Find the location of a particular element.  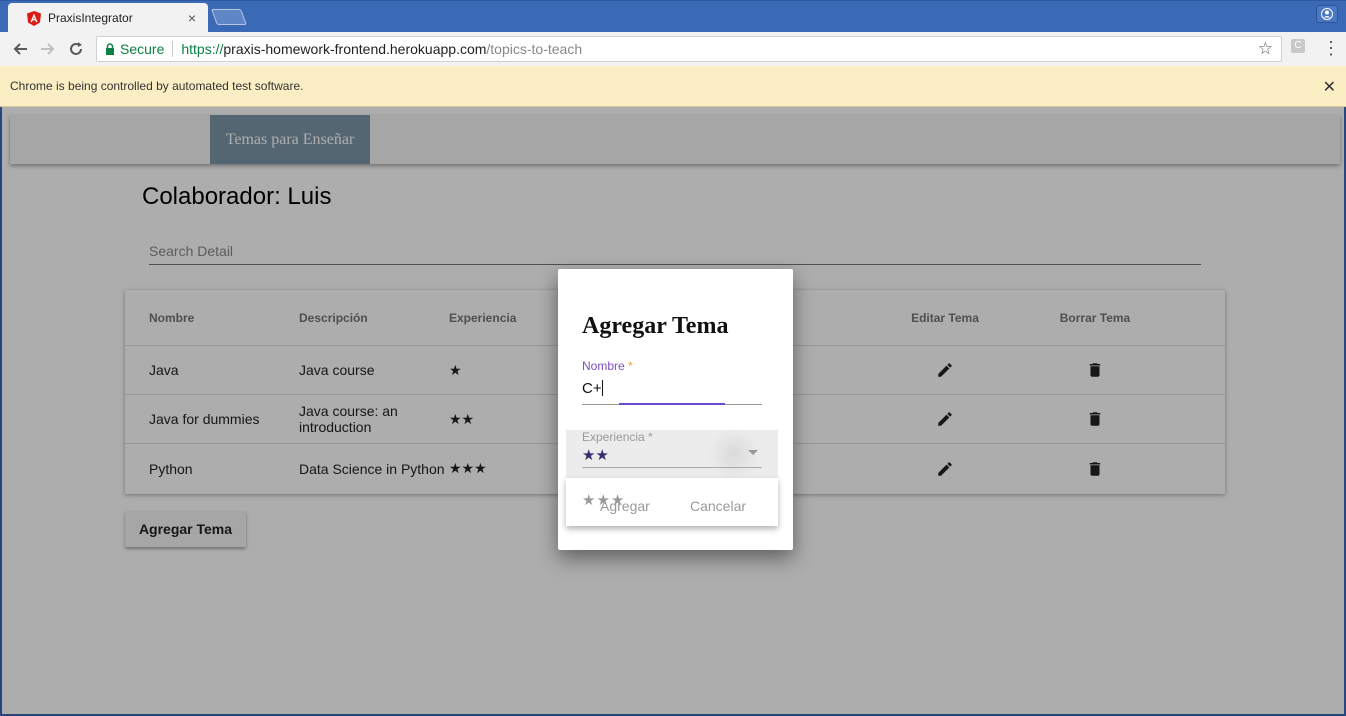

nombre-label: Nombre * is located at coordinates (607, 366).